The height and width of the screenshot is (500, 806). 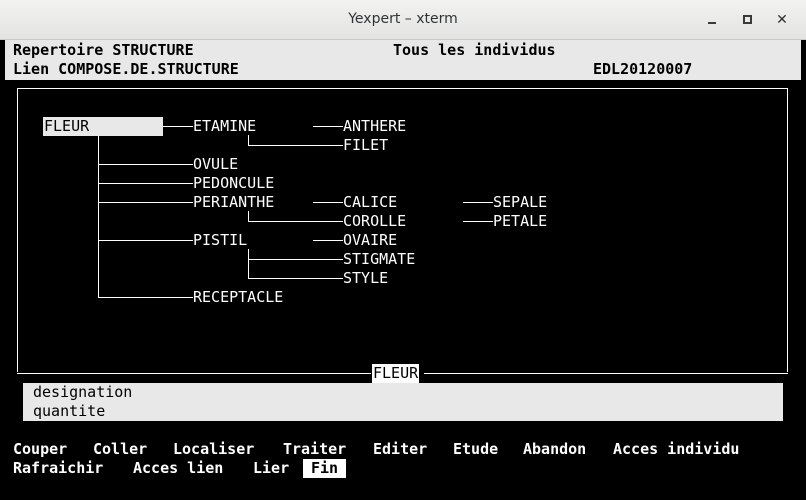 What do you see at coordinates (365, 145) in the screenshot?
I see `tree-node: FILET` at bounding box center [365, 145].